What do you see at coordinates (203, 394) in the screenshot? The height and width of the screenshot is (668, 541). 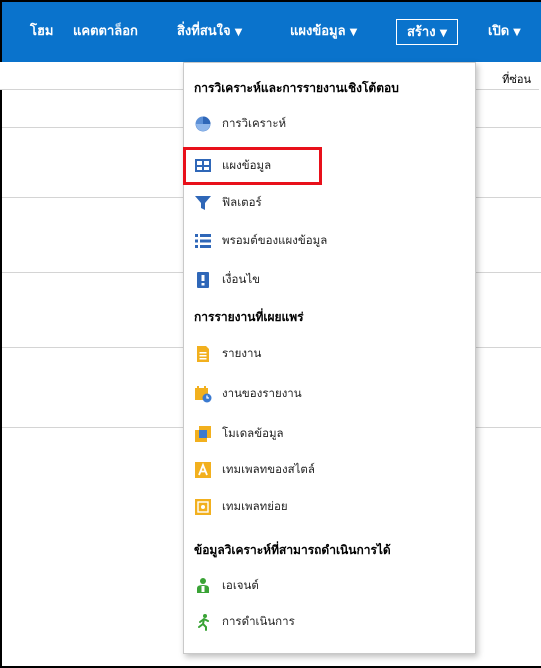 I see `report-job-icon` at bounding box center [203, 394].